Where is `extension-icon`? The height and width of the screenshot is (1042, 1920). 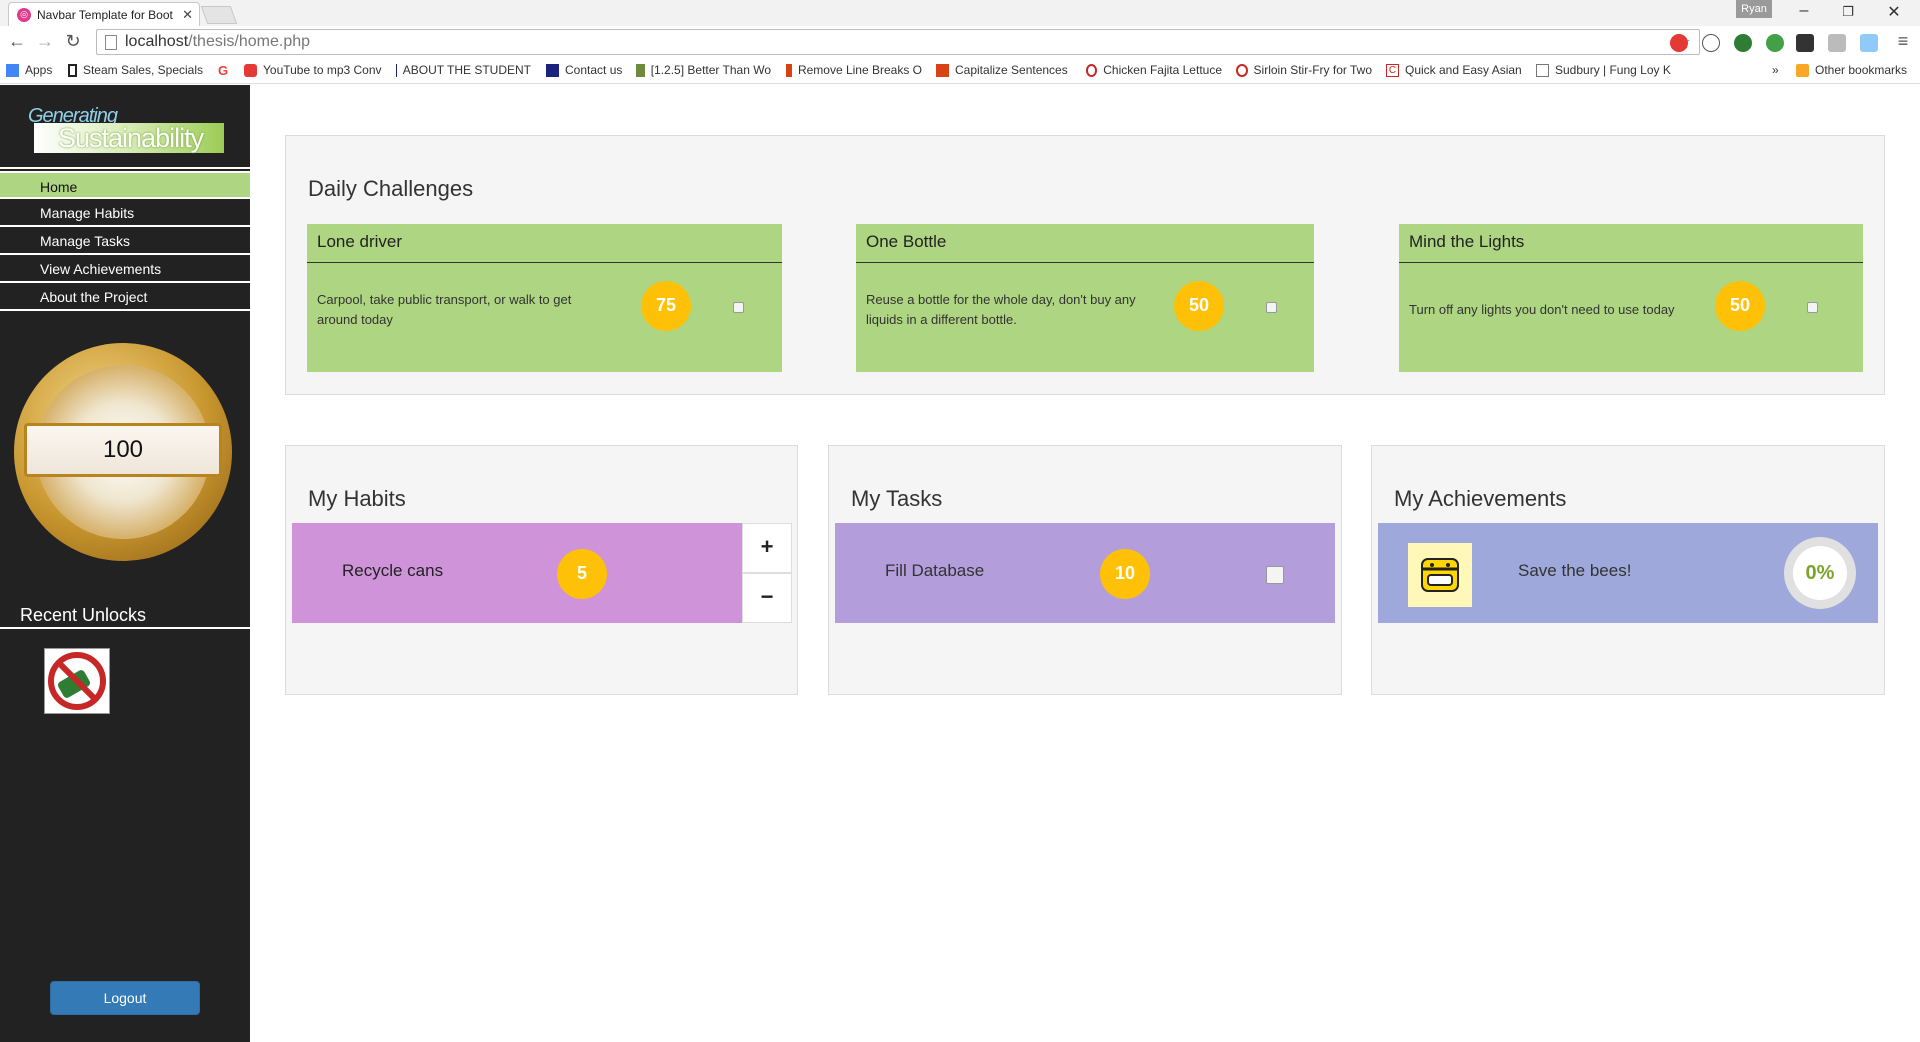 extension-icon is located at coordinates (1711, 43).